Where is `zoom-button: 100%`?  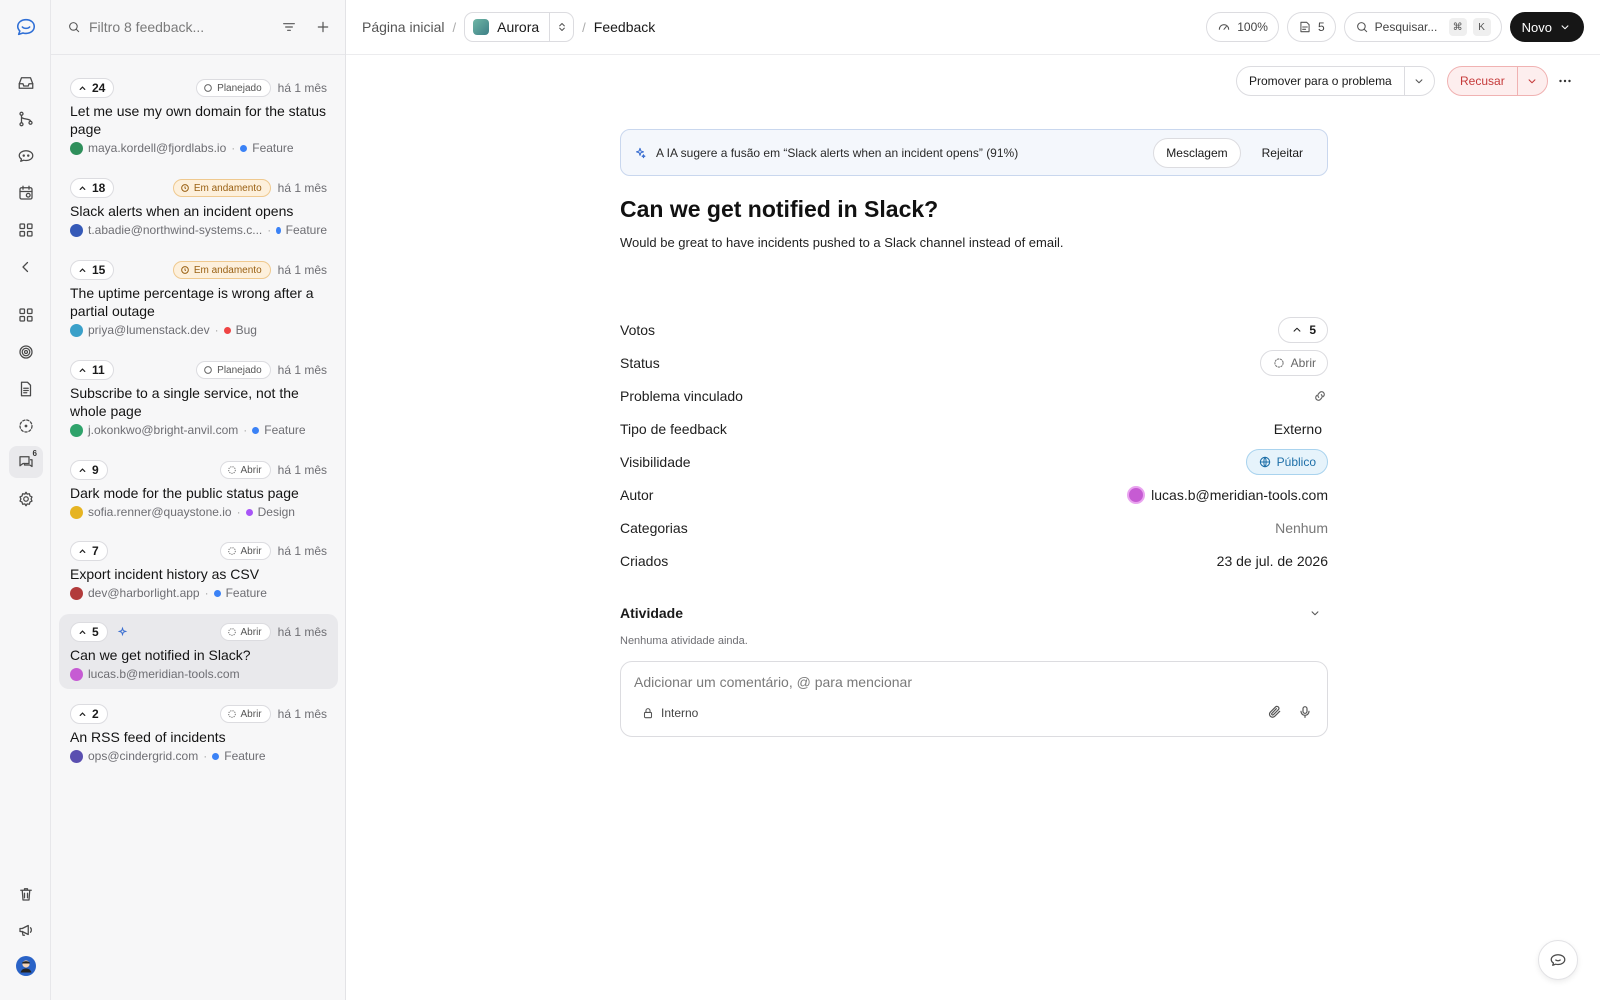
zoom-button: 100% is located at coordinates (1242, 27).